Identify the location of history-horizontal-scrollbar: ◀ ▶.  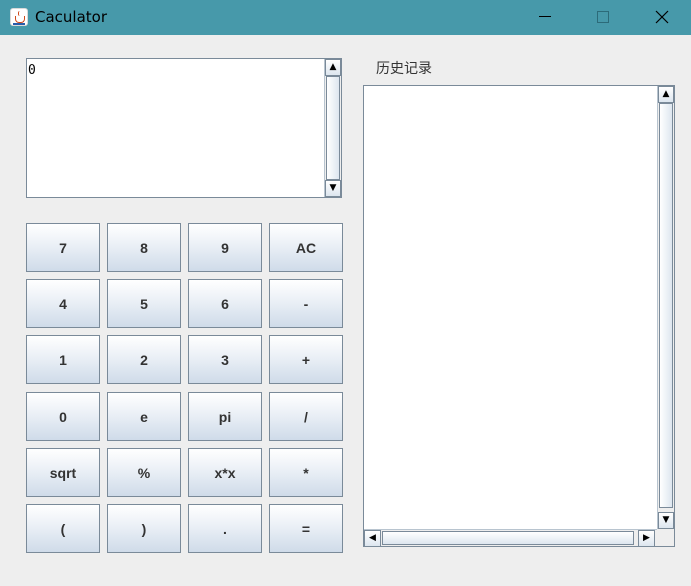
(510, 538).